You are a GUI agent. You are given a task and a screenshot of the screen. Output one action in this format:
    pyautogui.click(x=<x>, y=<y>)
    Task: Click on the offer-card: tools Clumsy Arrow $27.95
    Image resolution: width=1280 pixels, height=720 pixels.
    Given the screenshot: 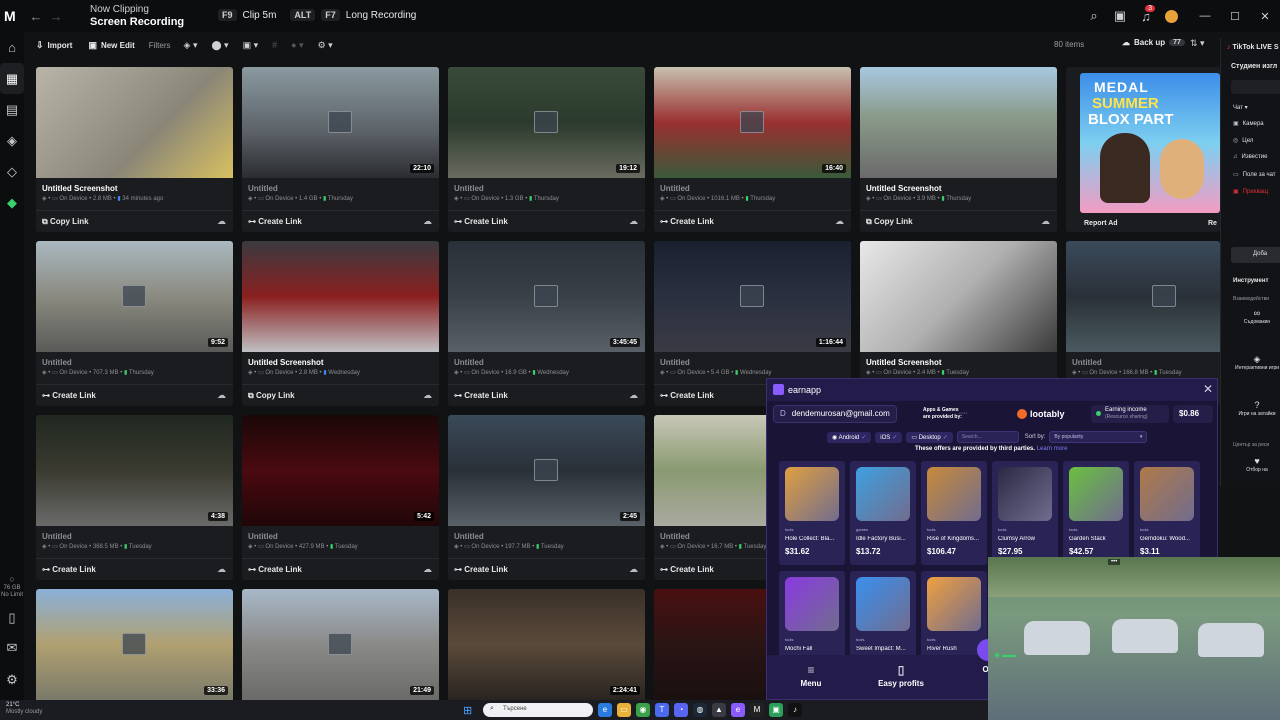 What is the action you would take?
    pyautogui.click(x=1025, y=513)
    